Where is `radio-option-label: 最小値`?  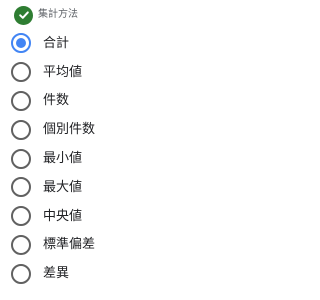 radio-option-label: 最小値 is located at coordinates (63, 159).